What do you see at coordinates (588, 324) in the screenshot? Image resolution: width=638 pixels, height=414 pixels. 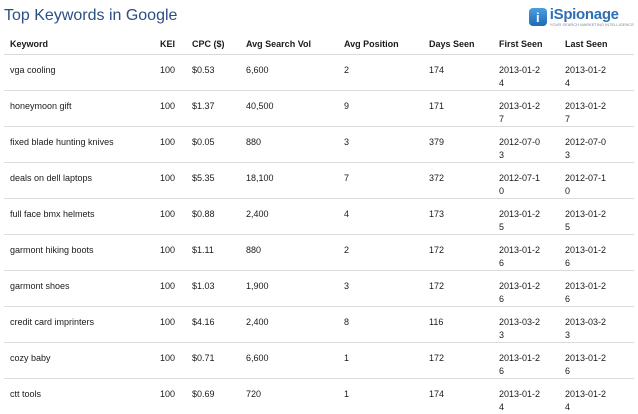 I see `cell-last-seen-text: 2013-03-23` at bounding box center [588, 324].